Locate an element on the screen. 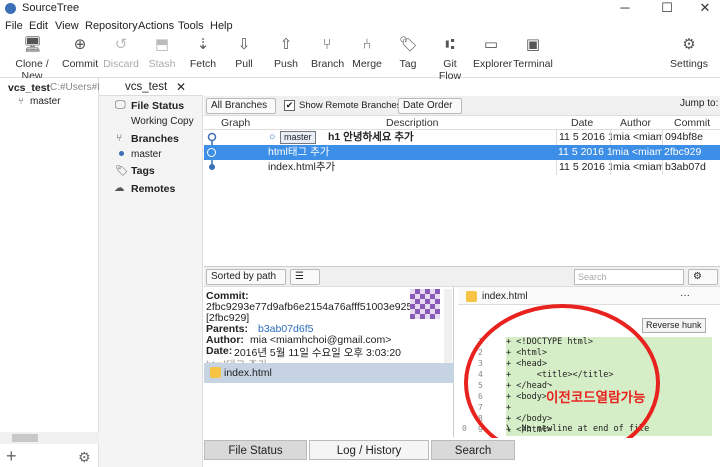  menu-file: File is located at coordinates (14, 26).